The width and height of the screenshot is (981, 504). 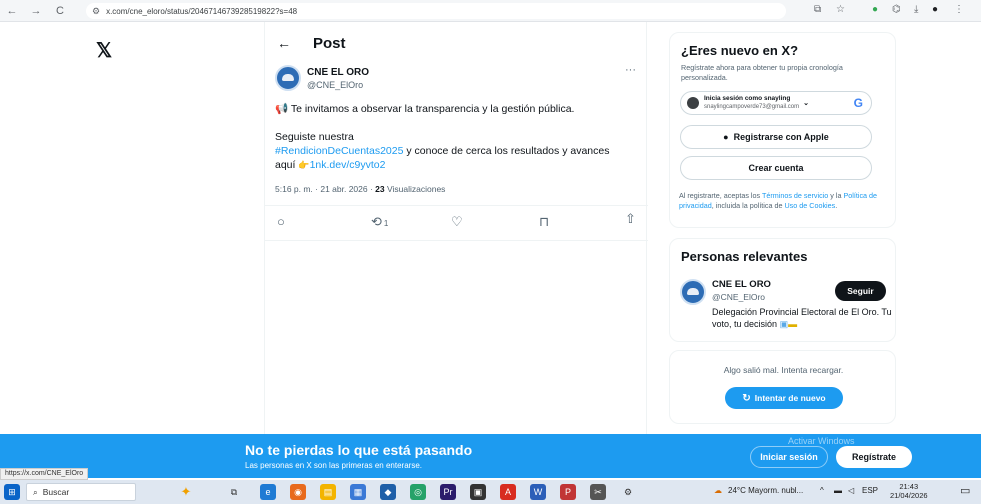 I want to click on extensions-puzzle-icon: ⌬, so click(x=896, y=9).